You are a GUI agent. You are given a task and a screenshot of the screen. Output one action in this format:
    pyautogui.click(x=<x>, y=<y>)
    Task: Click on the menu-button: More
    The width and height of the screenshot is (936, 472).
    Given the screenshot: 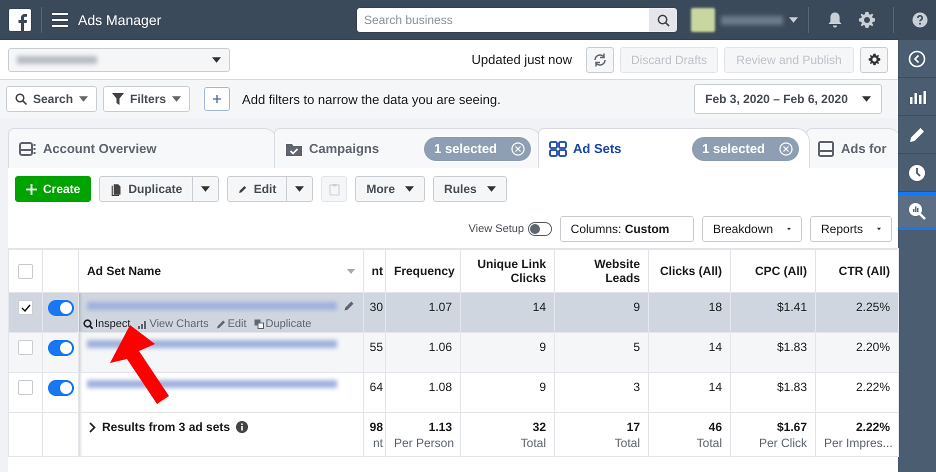 What is the action you would take?
    pyautogui.click(x=390, y=189)
    